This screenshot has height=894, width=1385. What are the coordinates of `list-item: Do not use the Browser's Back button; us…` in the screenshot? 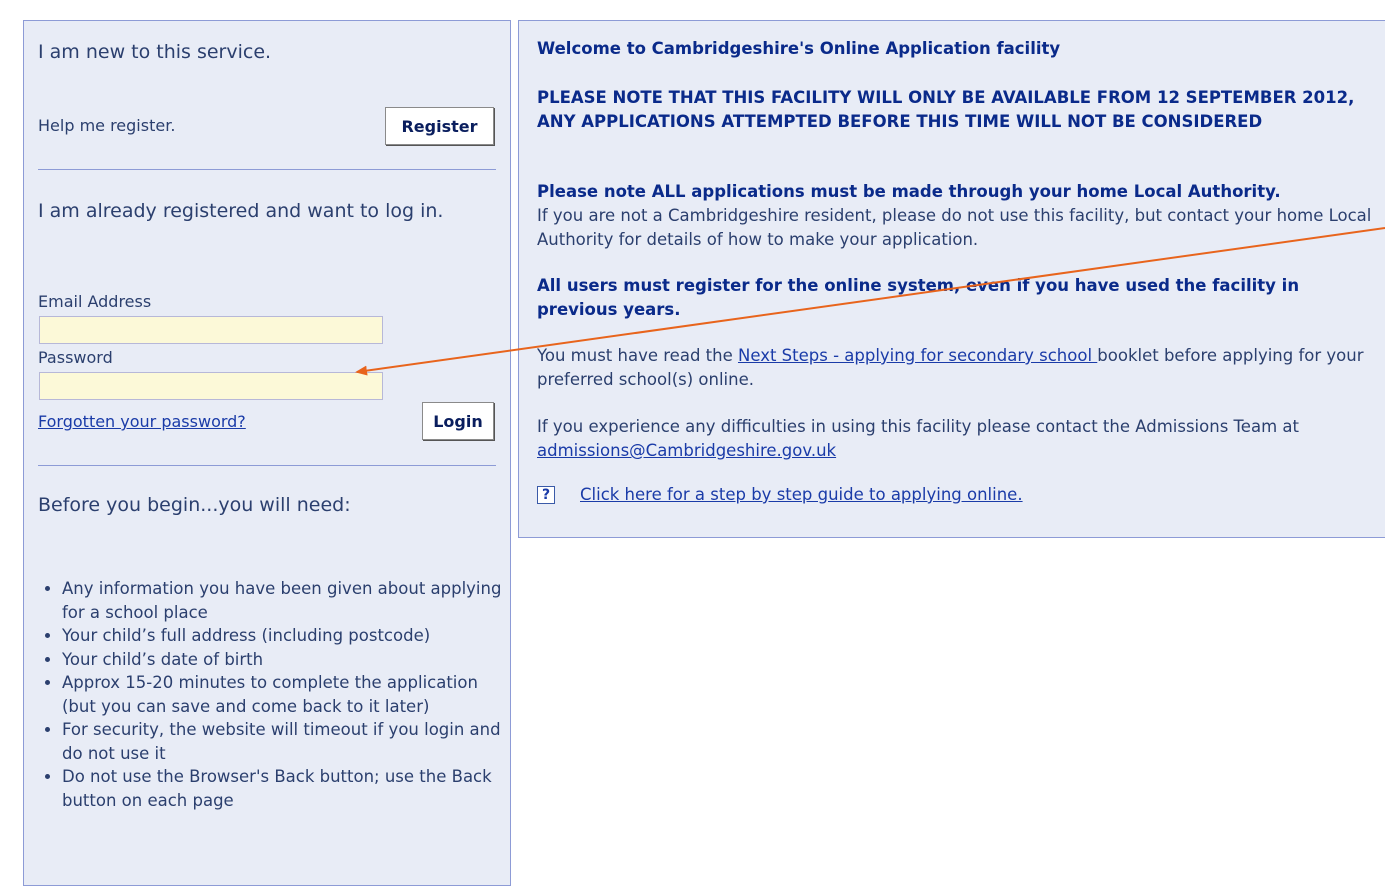 It's located at (282, 788).